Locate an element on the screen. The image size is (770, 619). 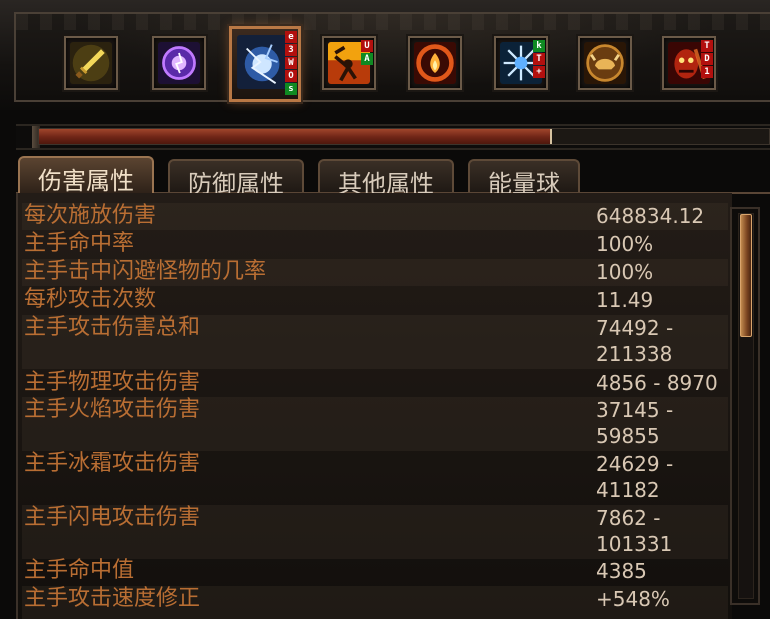
stat-row: 主手闪电攻击伤害 7862 - 101331 is located at coordinates (375, 532).